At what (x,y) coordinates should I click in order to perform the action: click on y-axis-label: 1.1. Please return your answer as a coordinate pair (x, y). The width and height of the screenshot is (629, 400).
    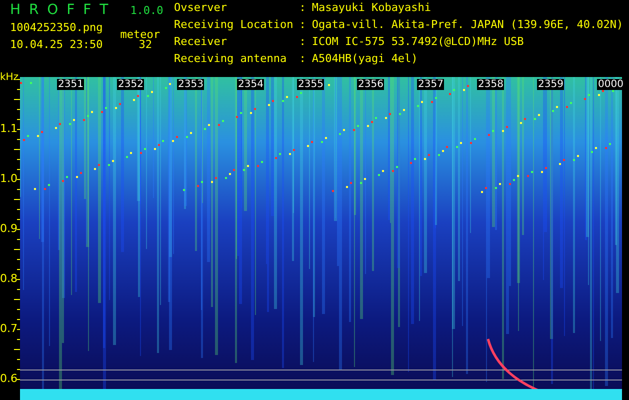
    Looking at the image, I should click on (9, 128).